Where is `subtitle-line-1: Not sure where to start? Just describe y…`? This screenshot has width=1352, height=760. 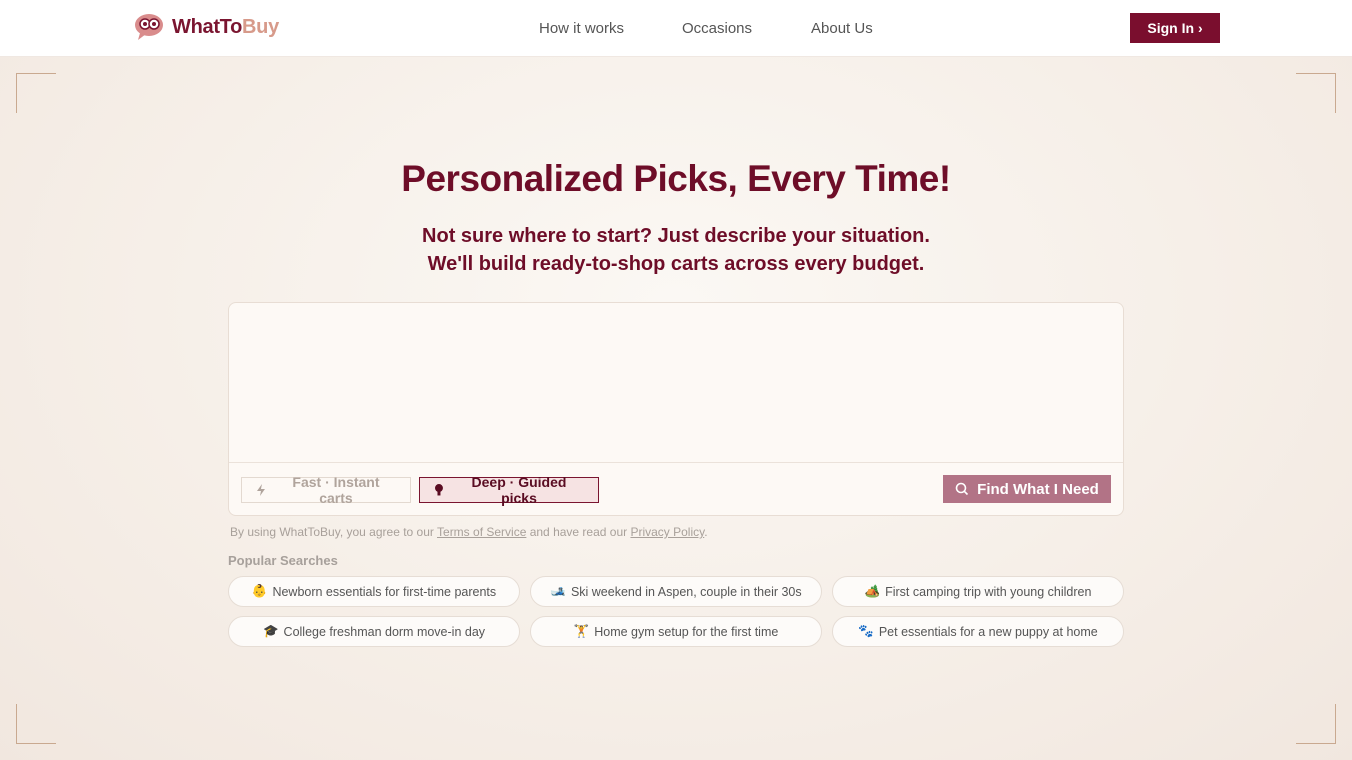
subtitle-line-1: Not sure where to start? Just describe y… is located at coordinates (676, 236).